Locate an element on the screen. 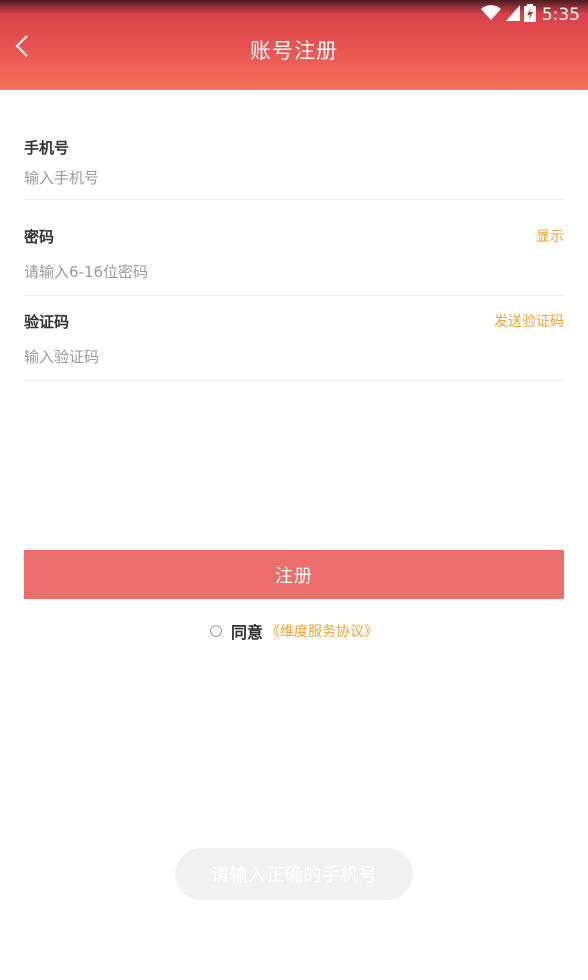 This screenshot has height=980, width=588. register-button: 注册 is located at coordinates (294, 574).